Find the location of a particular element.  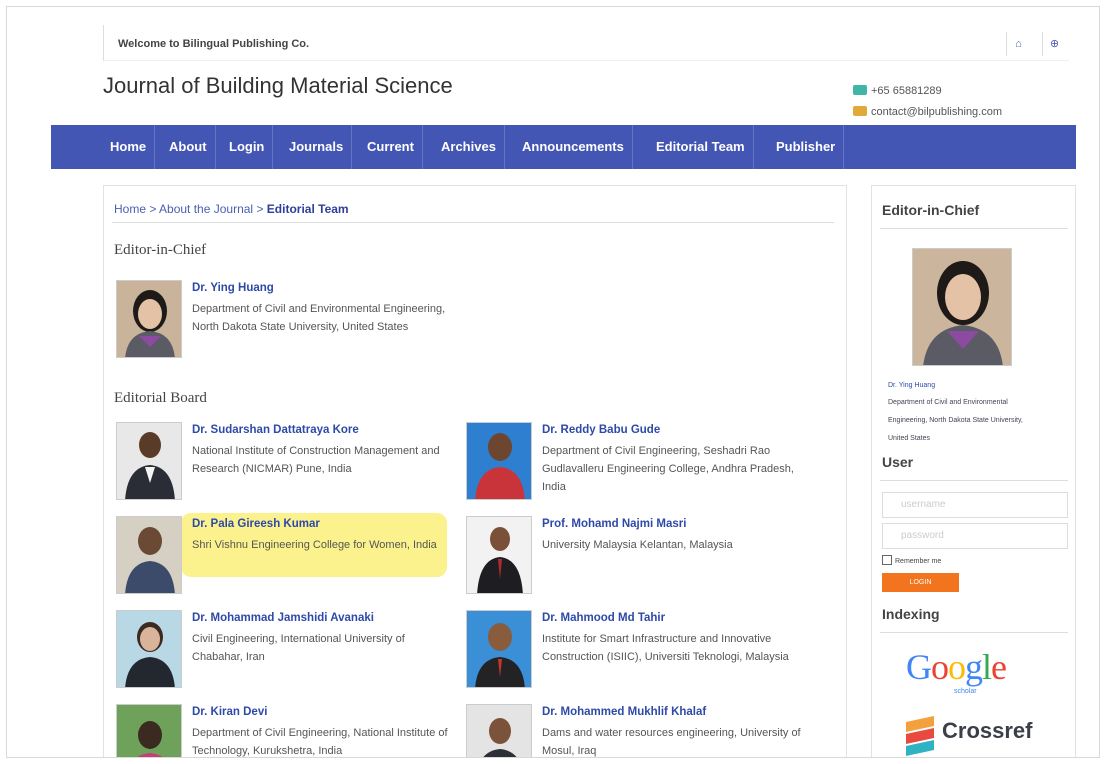

chief-photo is located at coordinates (962, 307).